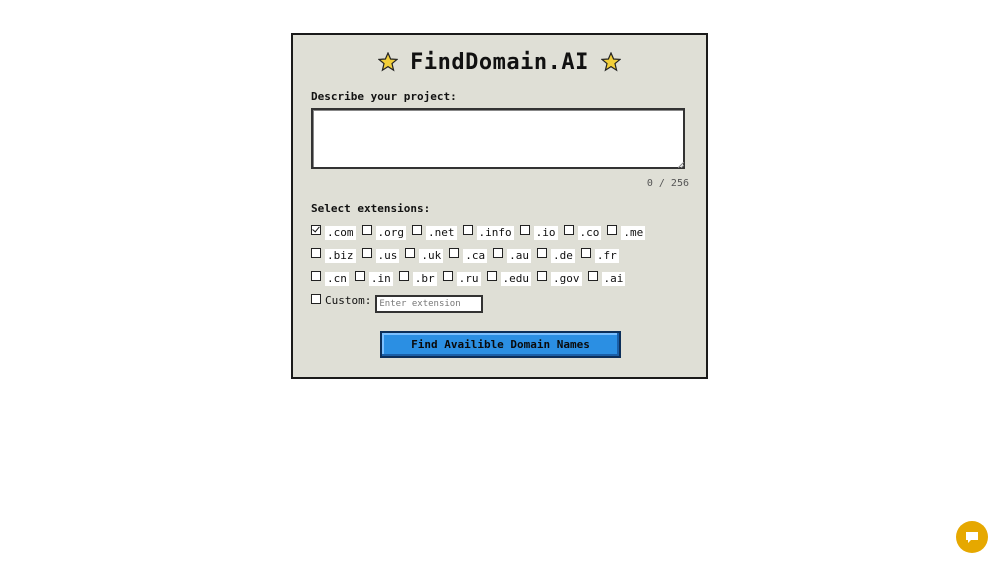 This screenshot has width=1000, height=563. Describe the element at coordinates (316, 299) in the screenshot. I see `custom-checkbox` at that location.